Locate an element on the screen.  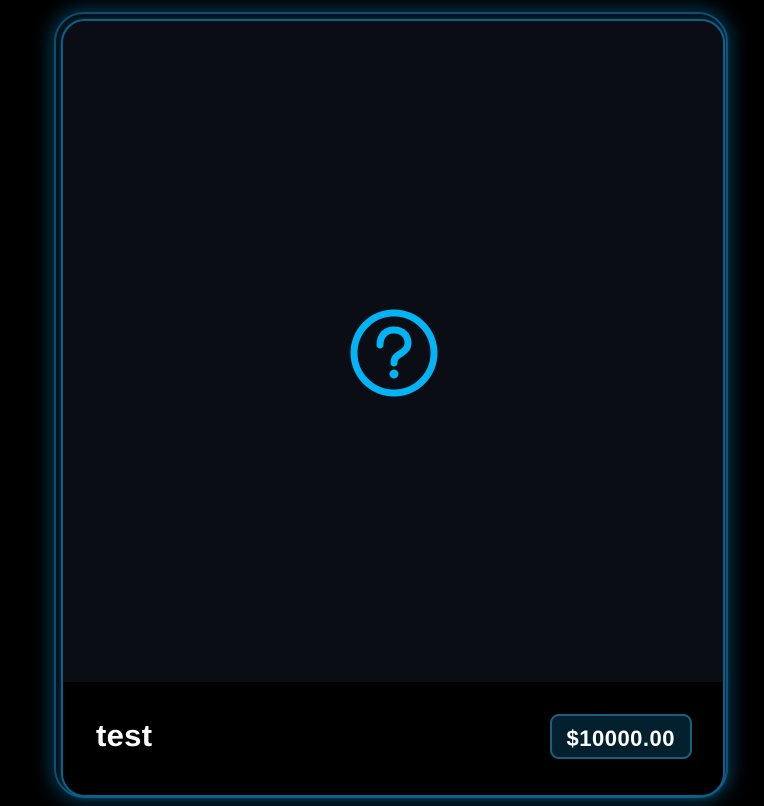
product-title: test is located at coordinates (124, 735).